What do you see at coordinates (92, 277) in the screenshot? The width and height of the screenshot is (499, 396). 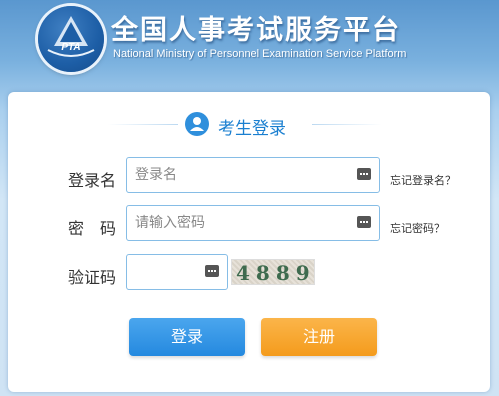 I see `captcha-label: 验证码` at bounding box center [92, 277].